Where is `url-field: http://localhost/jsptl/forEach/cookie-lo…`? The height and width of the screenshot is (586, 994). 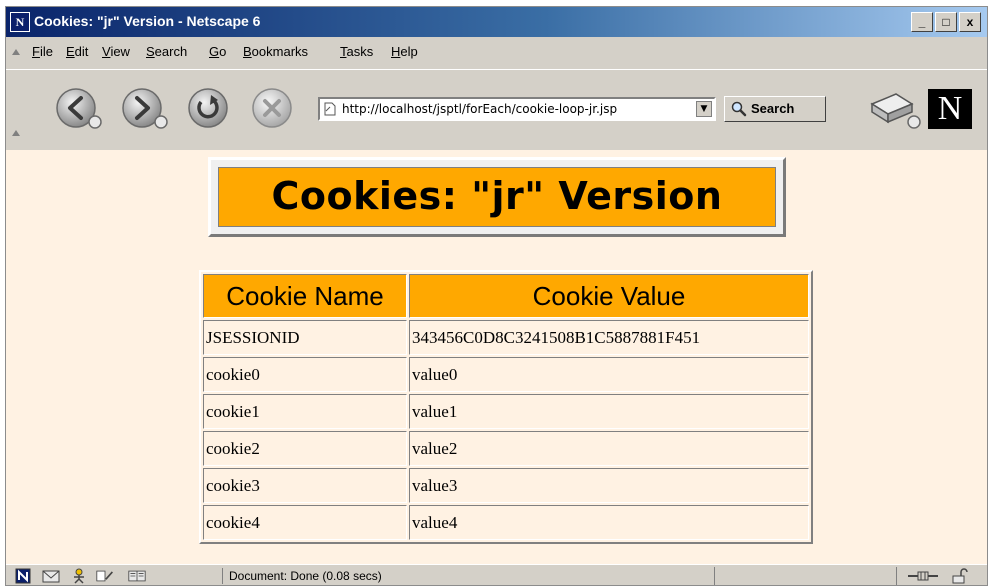
url-field: http://localhost/jsptl/forEach/cookie-lo… is located at coordinates (517, 109).